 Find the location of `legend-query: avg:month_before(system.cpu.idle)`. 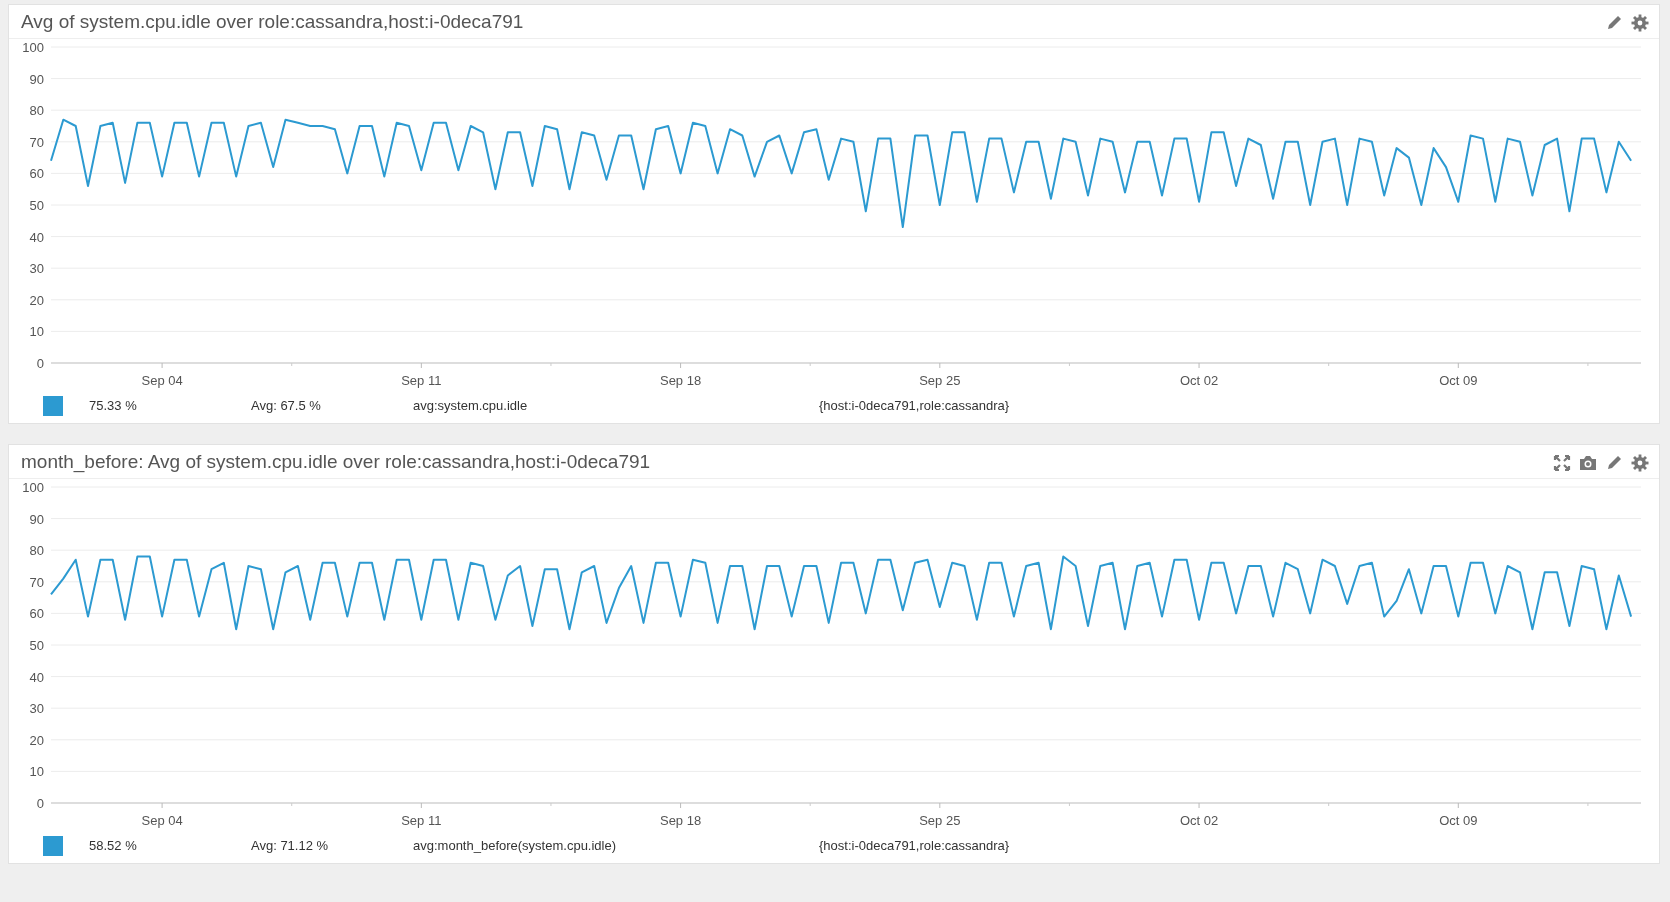

legend-query: avg:month_before(system.cpu.idle) is located at coordinates (515, 846).